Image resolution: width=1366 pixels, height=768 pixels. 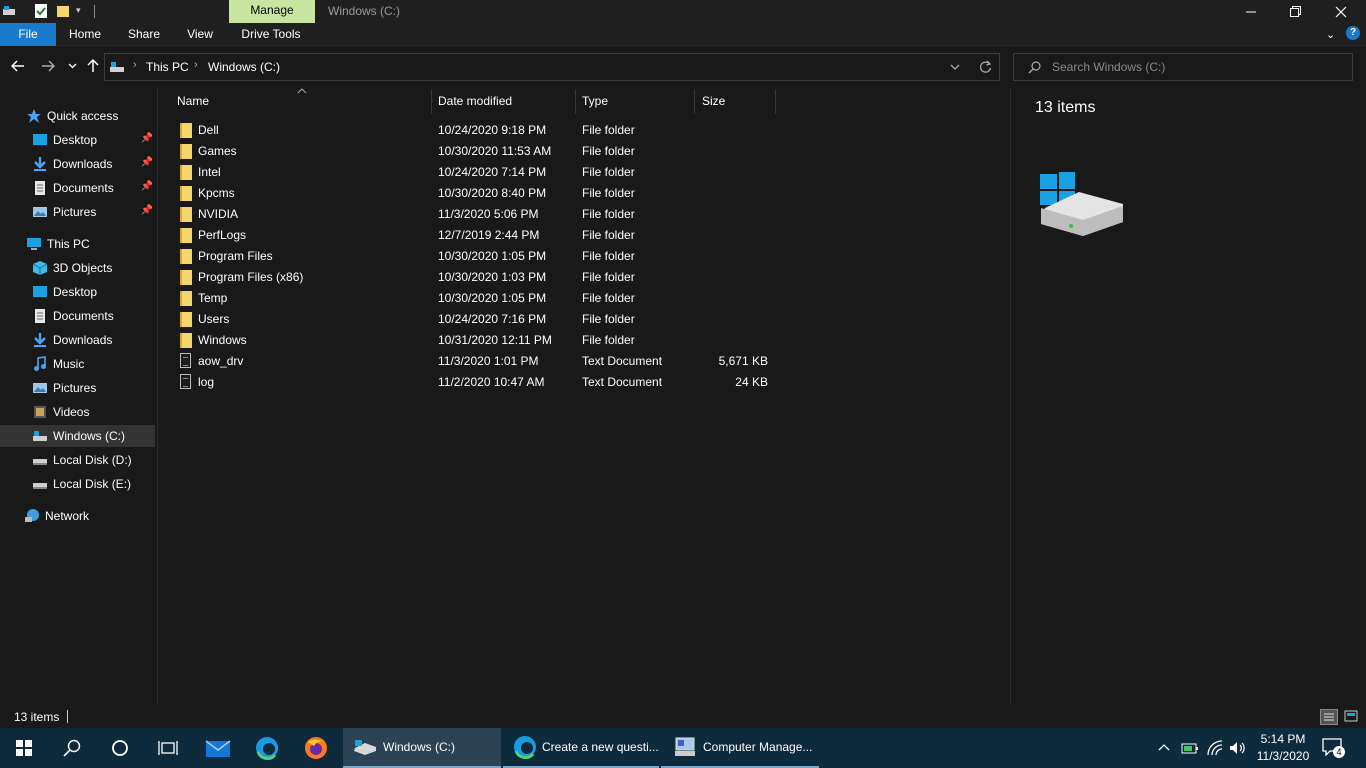 I want to click on tab-home: Home, so click(x=85, y=34).